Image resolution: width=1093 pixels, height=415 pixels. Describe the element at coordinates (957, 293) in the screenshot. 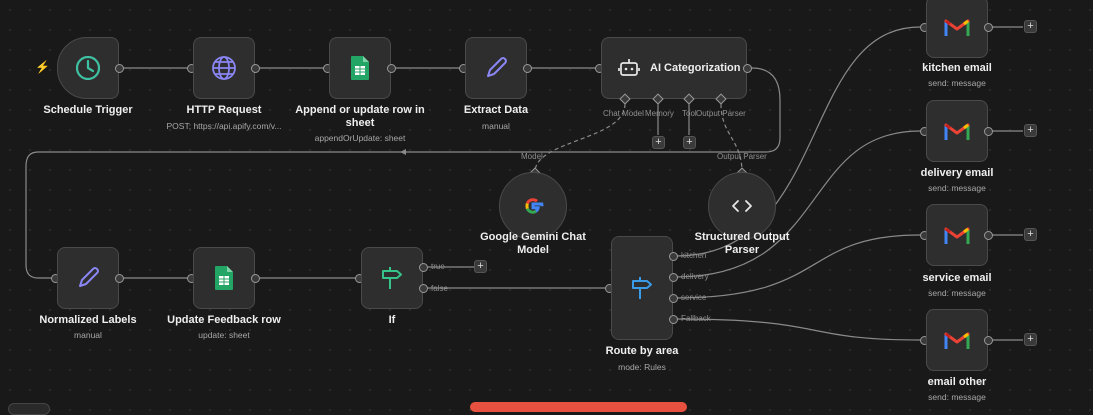

I see `service-email-subtitle: send: message` at that location.